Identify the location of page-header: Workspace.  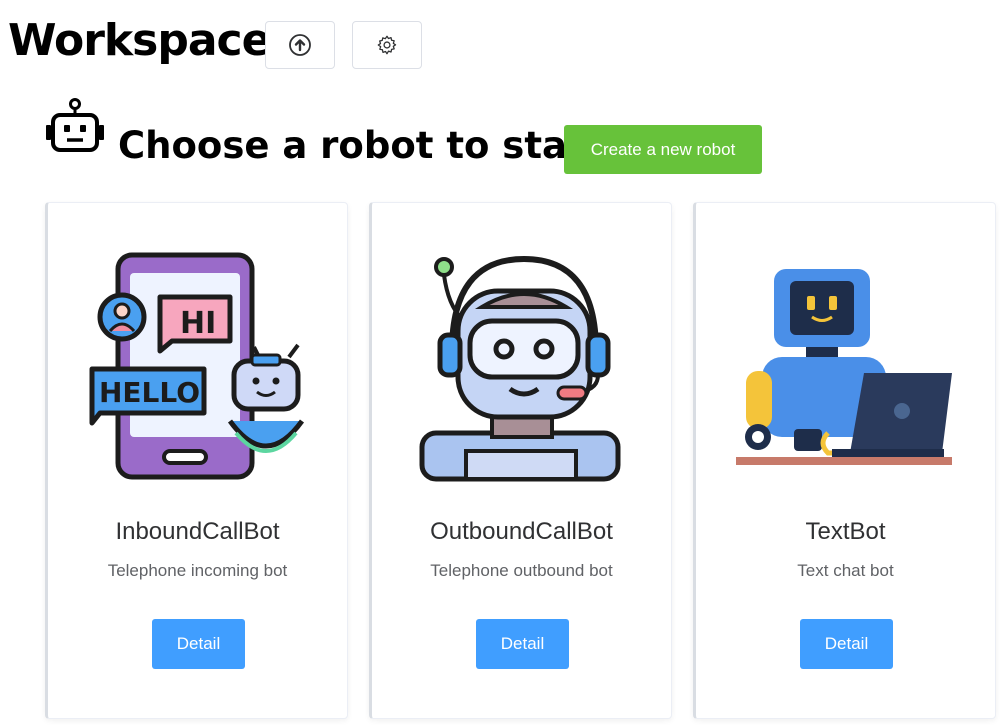
(139, 41).